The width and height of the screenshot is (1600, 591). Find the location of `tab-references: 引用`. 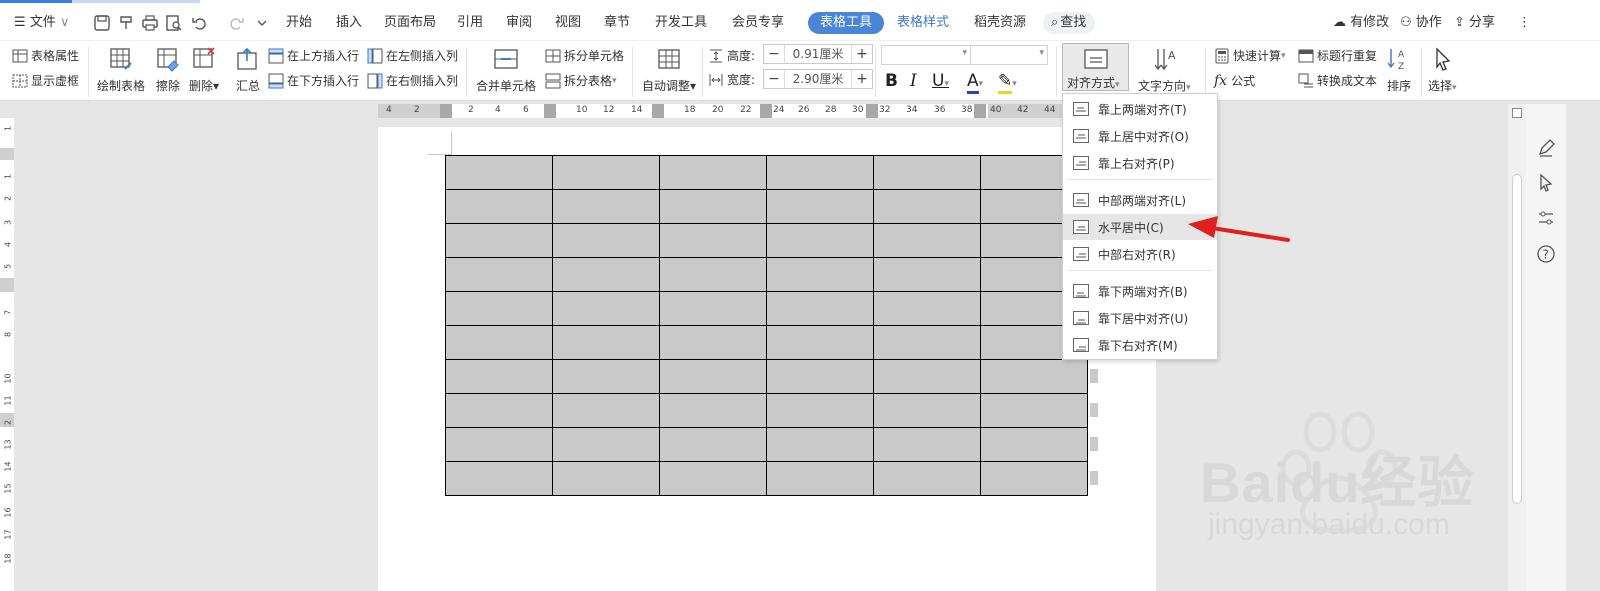

tab-references: 引用 is located at coordinates (470, 23).